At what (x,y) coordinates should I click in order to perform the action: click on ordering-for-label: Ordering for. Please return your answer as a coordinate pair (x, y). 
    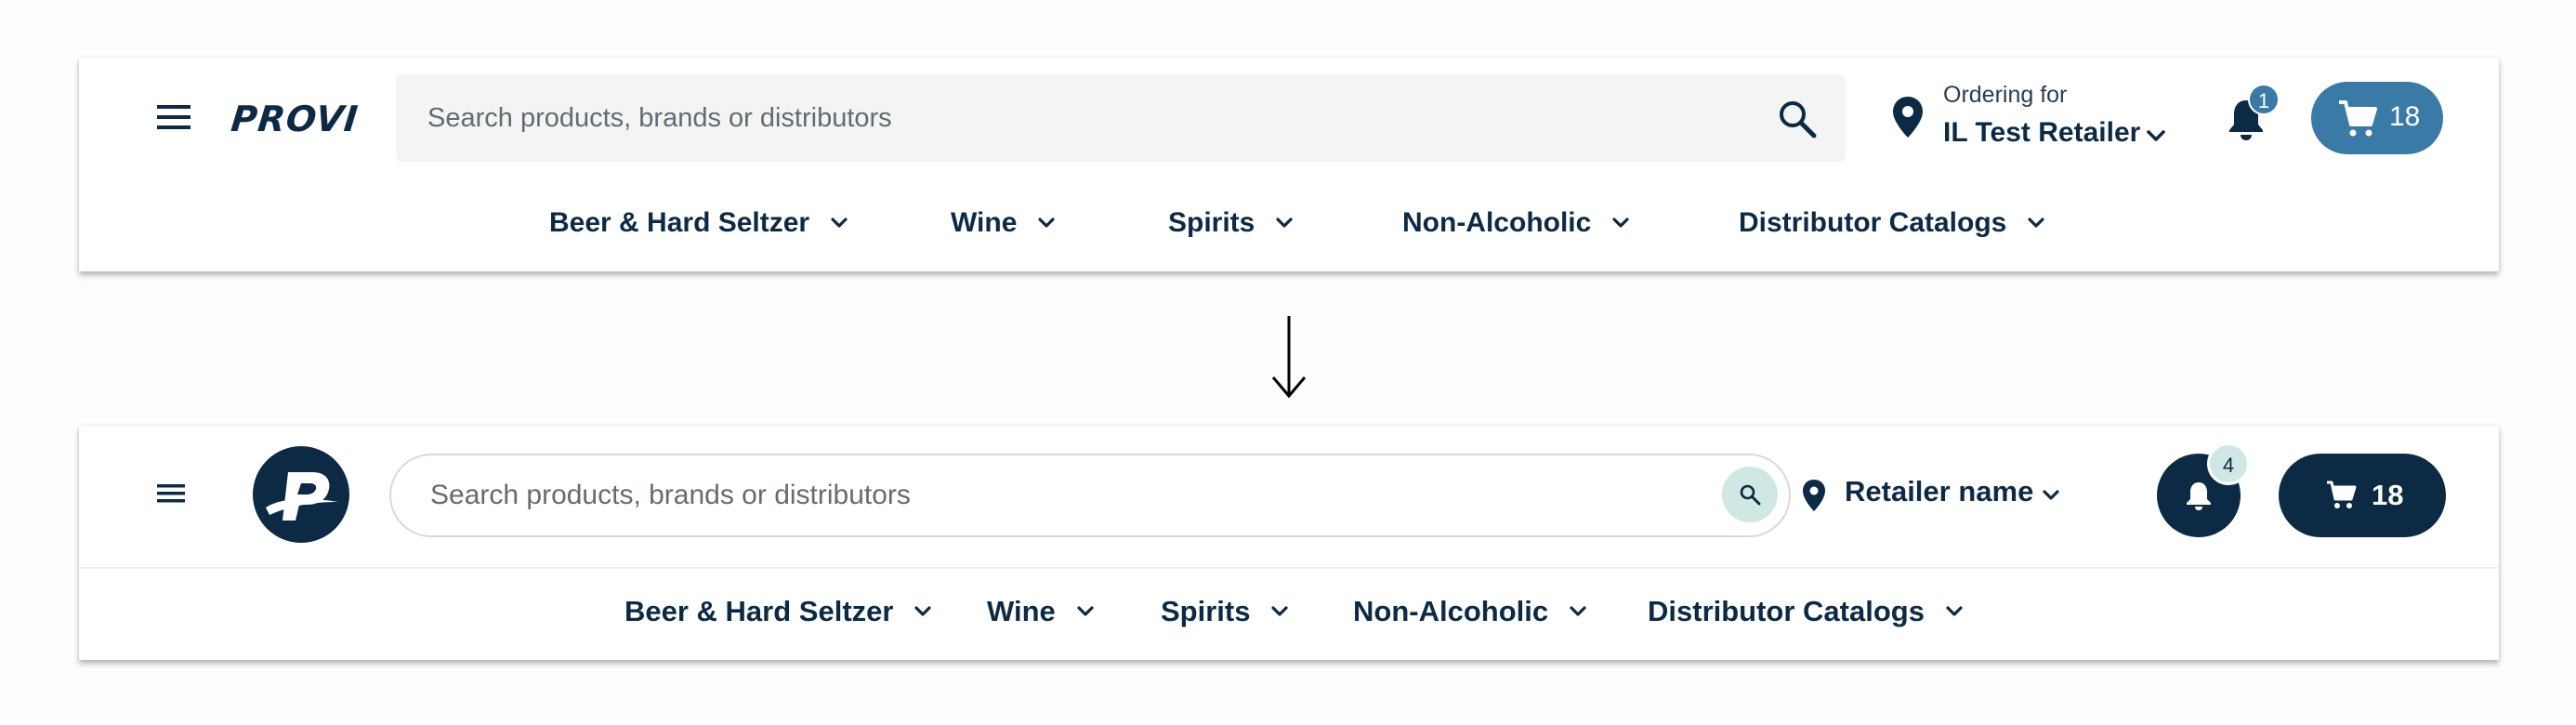
    Looking at the image, I should click on (2005, 95).